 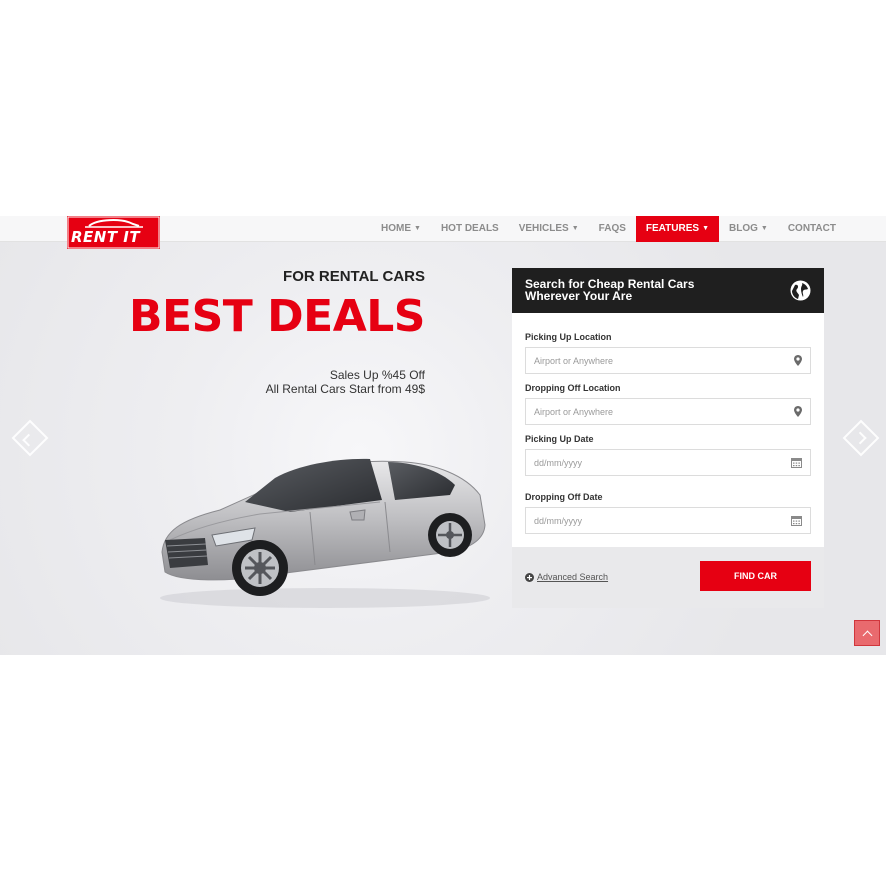 I want to click on dropoff-location-field, so click(x=668, y=411).